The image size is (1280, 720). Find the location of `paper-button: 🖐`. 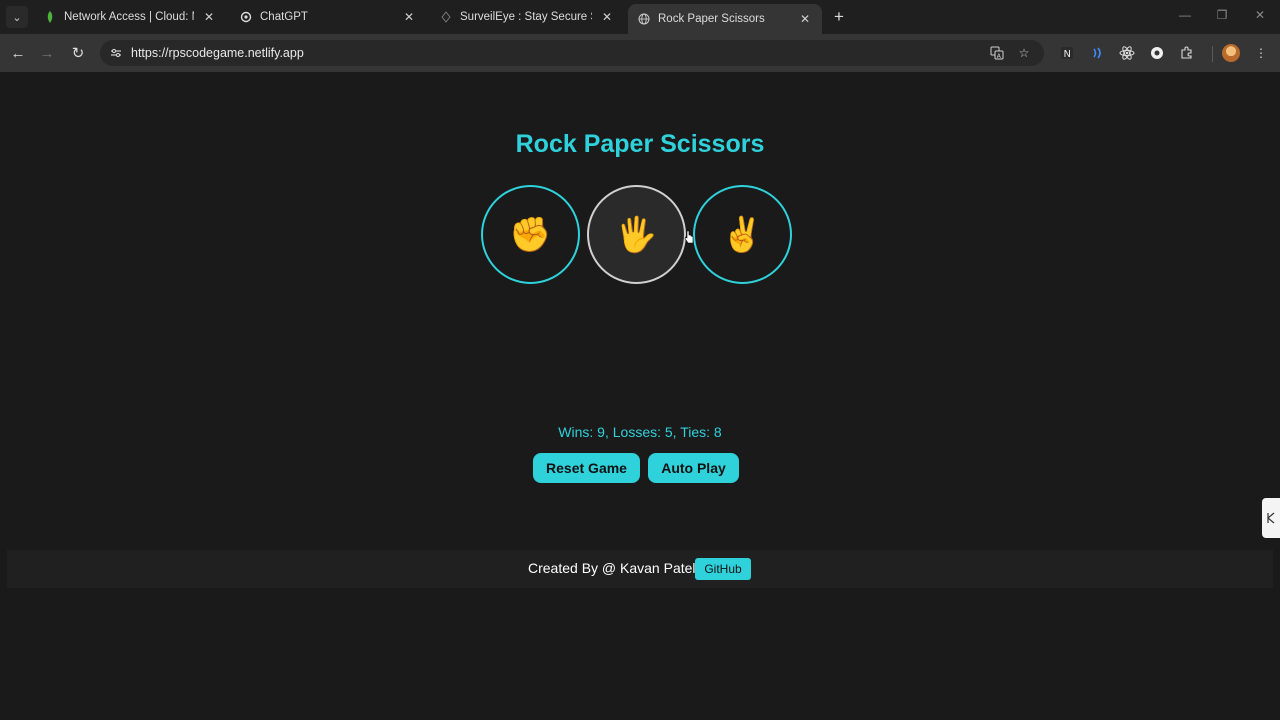

paper-button: 🖐 is located at coordinates (636, 234).